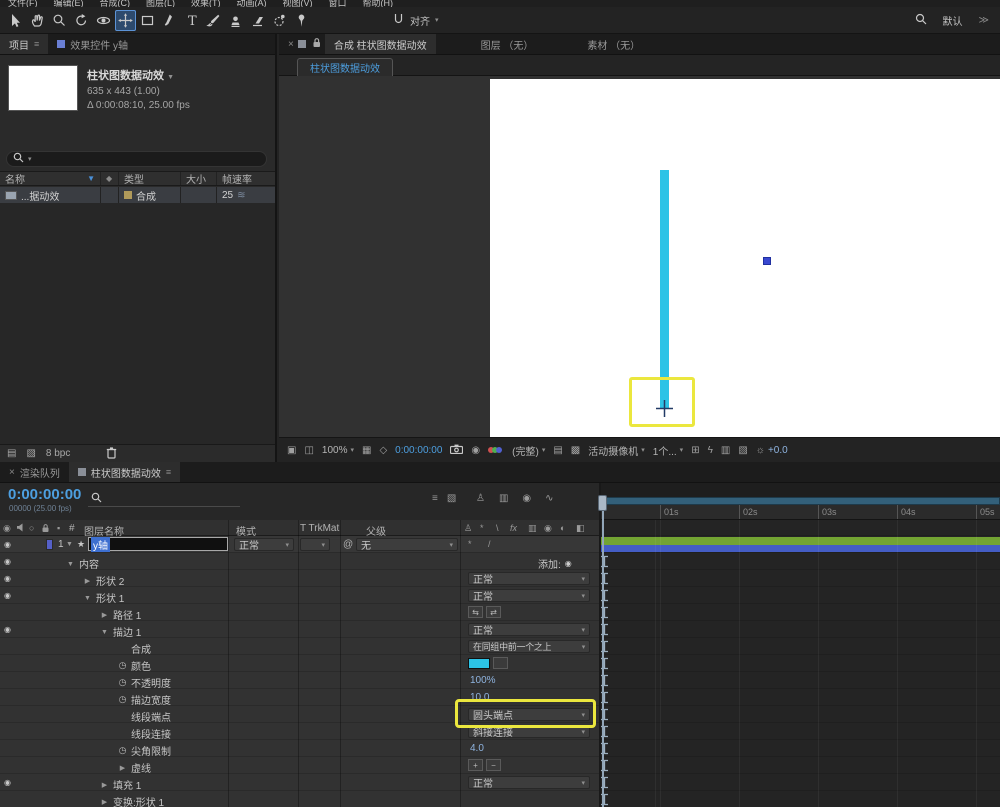 This screenshot has height=807, width=1000. Describe the element at coordinates (170, 77) in the screenshot. I see `comp-name-caret-icon: ▼` at that location.